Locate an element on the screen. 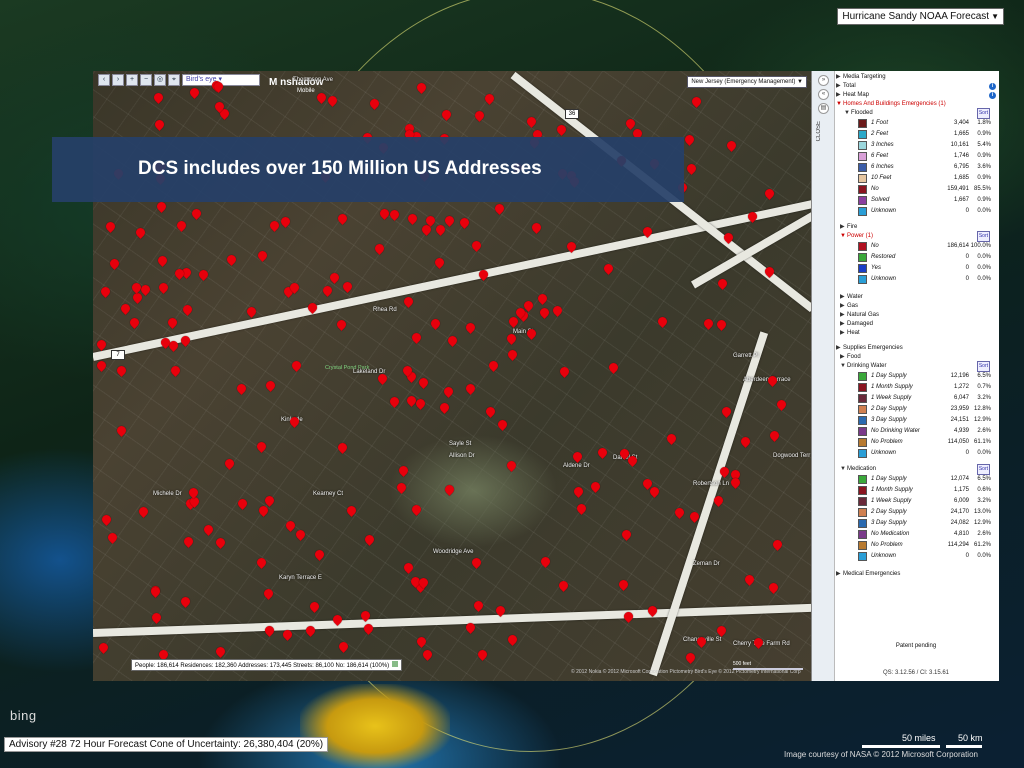  layer-row: ▼ Power (1) Sort is located at coordinates (916, 236).